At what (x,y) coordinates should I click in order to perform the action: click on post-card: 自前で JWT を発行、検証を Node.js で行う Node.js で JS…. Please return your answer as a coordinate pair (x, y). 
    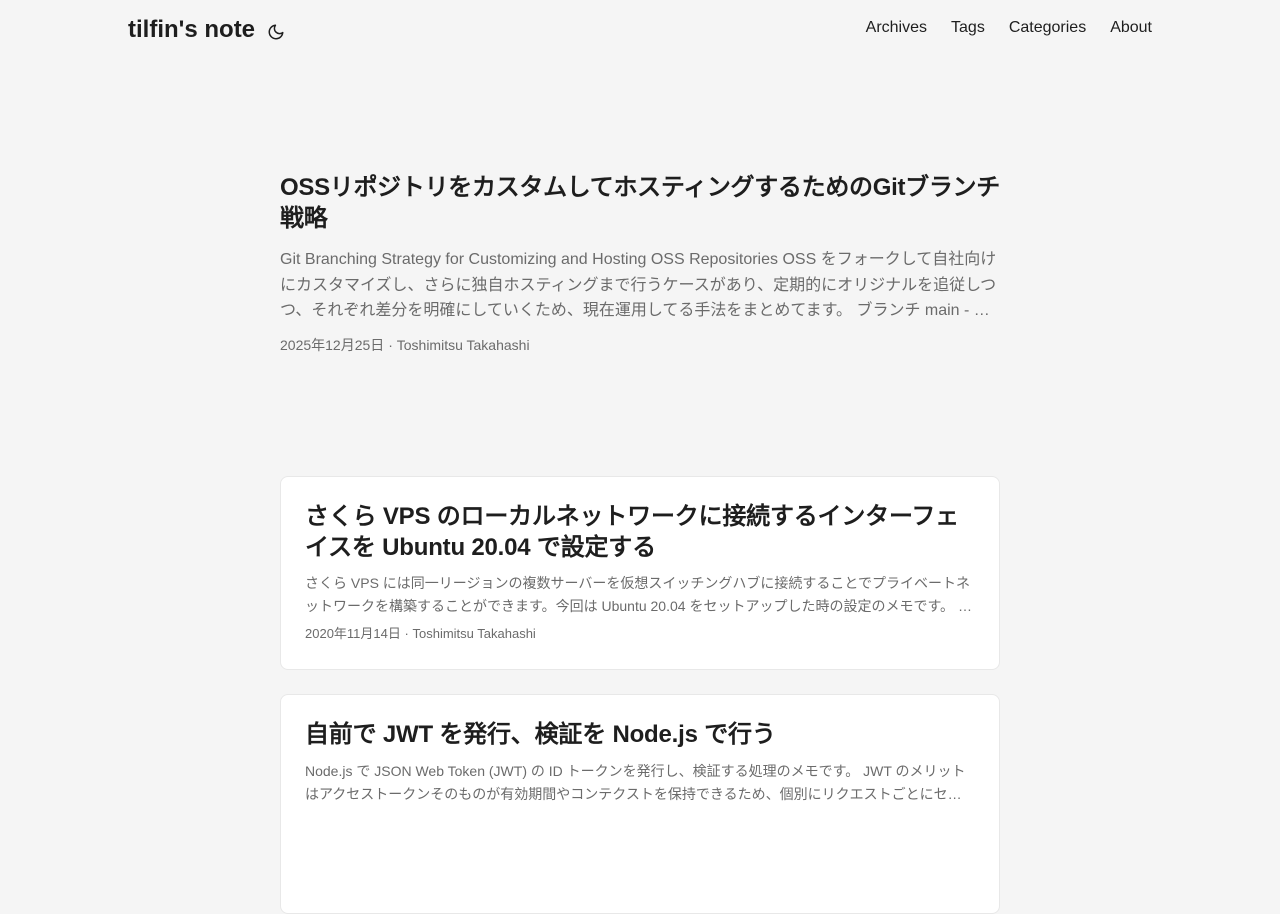
    Looking at the image, I should click on (640, 804).